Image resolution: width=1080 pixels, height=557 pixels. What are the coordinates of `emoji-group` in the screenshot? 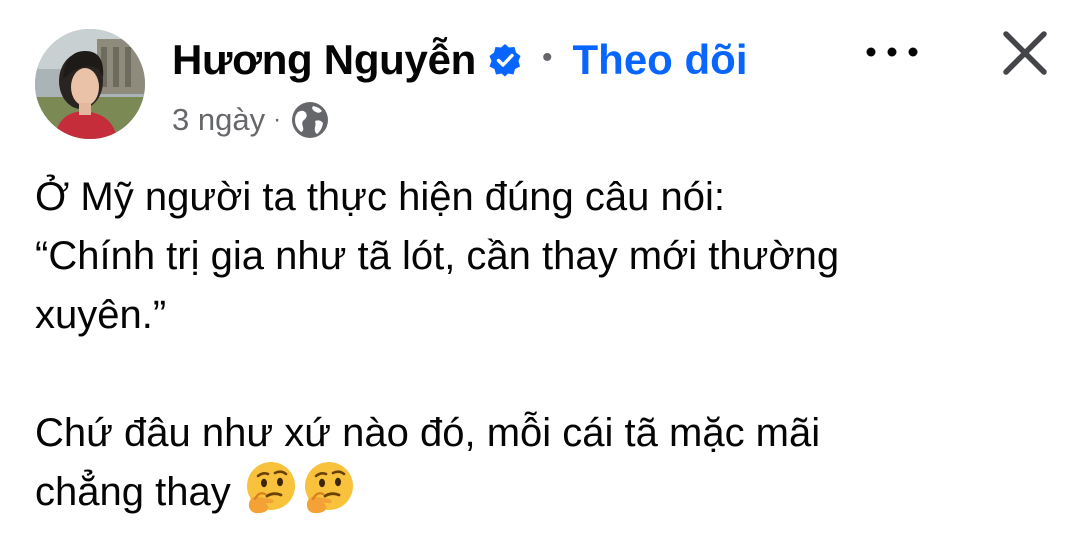 It's located at (299, 488).